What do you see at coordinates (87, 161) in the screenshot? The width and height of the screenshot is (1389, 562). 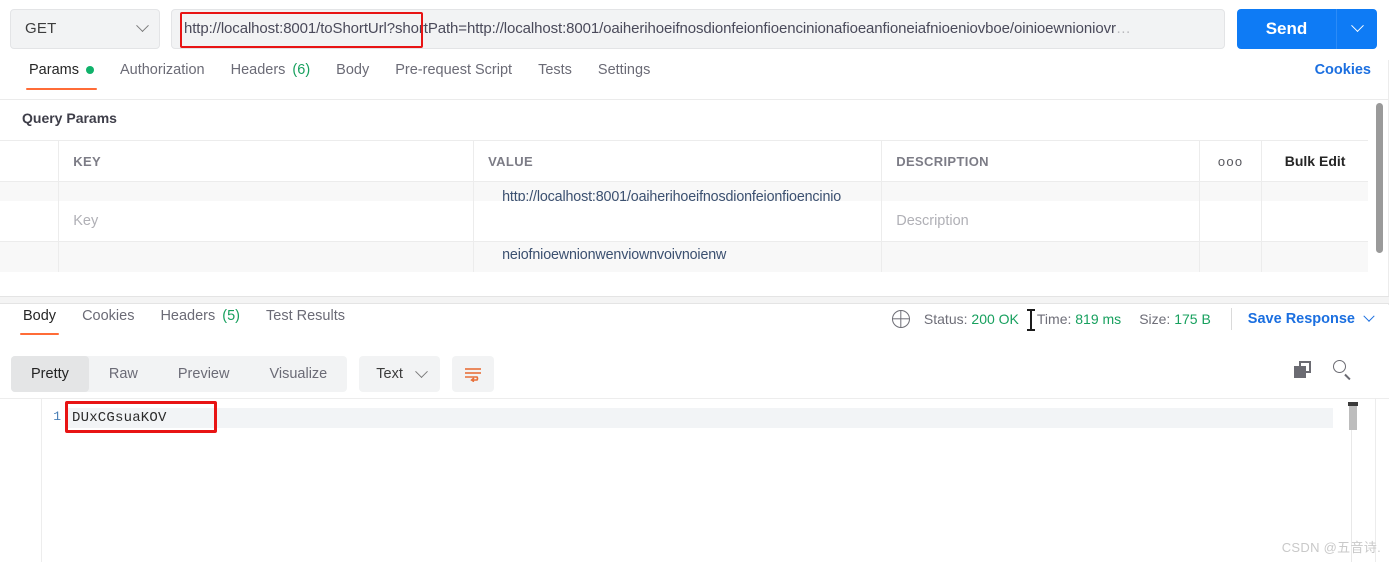 I see `header-key-label: KEY` at bounding box center [87, 161].